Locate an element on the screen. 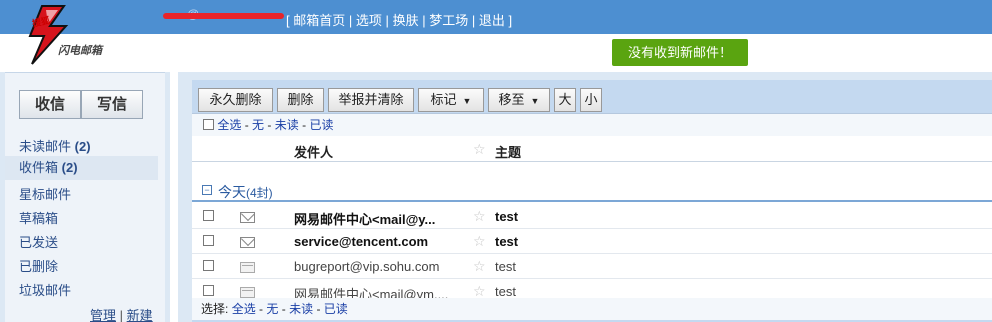 The height and width of the screenshot is (322, 992). receive-button: 收信 is located at coordinates (50, 104).